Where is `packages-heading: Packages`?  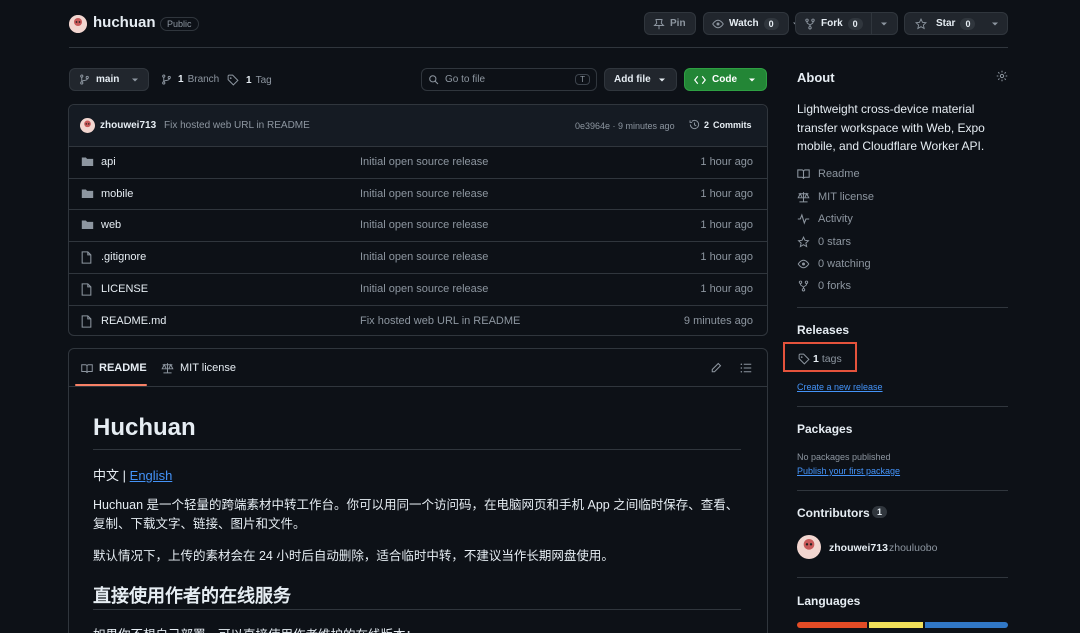 packages-heading: Packages is located at coordinates (824, 429).